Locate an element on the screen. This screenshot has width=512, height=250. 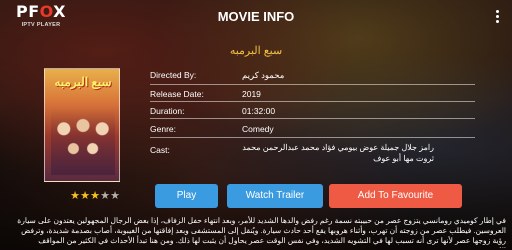
rating-stars: ★★★★★ is located at coordinates (95, 196).